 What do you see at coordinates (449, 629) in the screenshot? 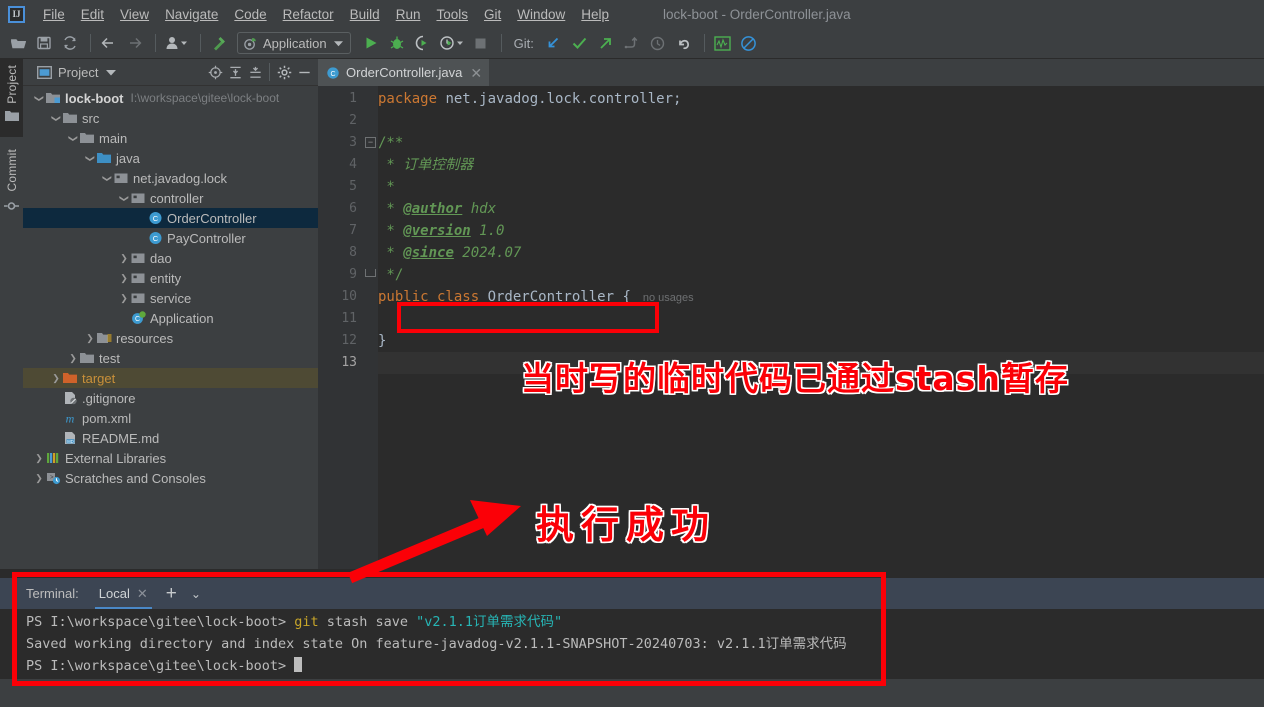
I see `red-highlight-box-terminal` at bounding box center [449, 629].